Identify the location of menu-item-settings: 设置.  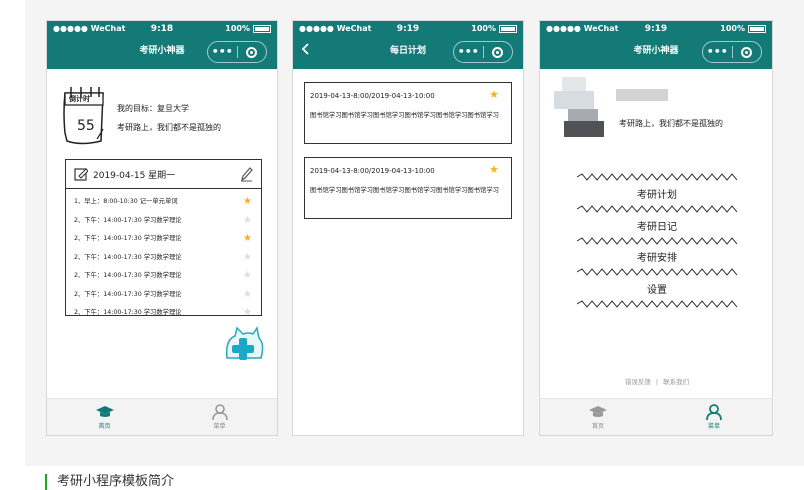
(656, 288).